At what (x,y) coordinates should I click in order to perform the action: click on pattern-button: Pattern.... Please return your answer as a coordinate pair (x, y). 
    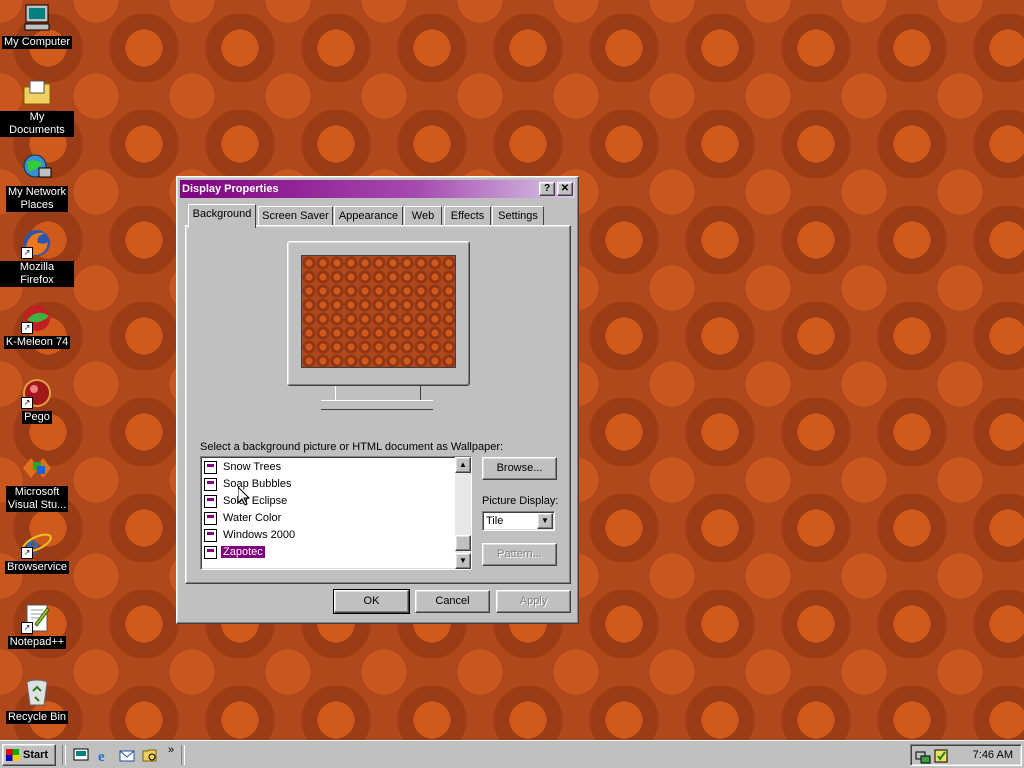
    Looking at the image, I should click on (519, 554).